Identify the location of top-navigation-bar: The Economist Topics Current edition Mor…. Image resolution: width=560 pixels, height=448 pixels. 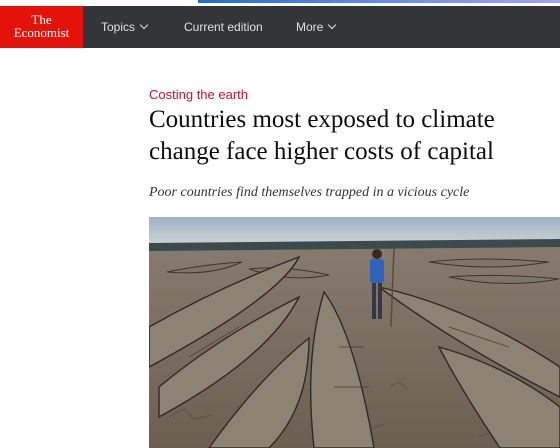
(280, 27).